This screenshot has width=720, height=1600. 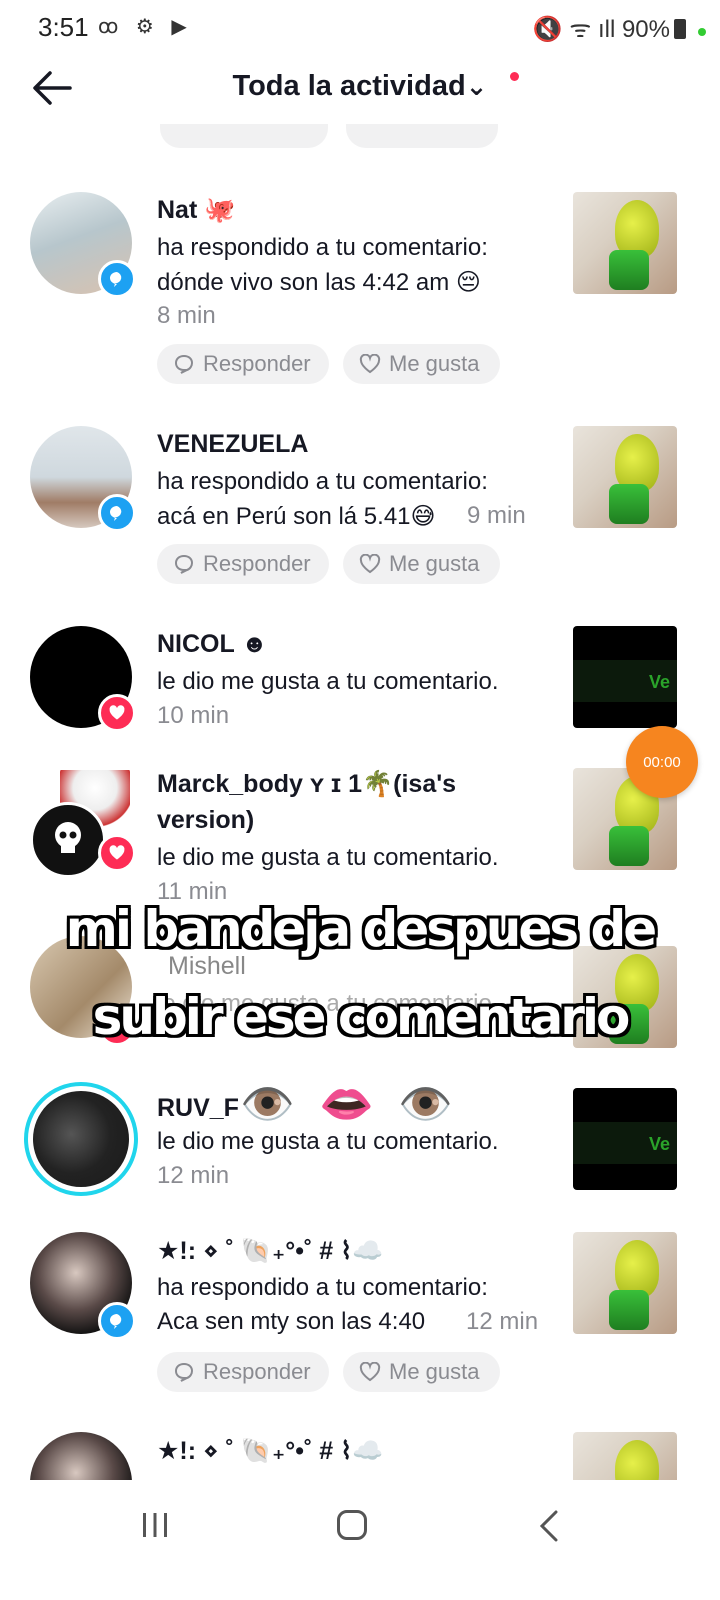 I want to click on activity-filter-dropdown: Toda la actividad⌄, so click(x=360, y=86).